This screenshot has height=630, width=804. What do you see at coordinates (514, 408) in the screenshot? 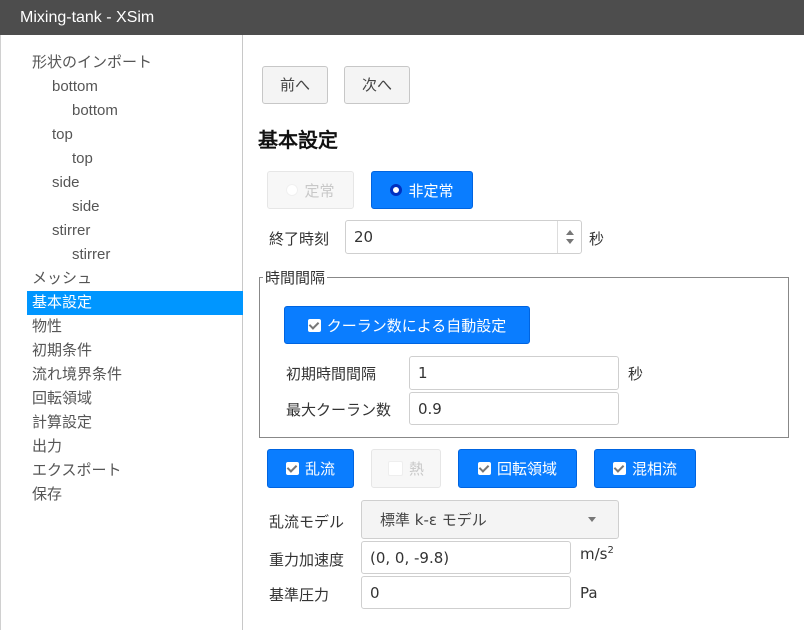
I see `max-courant-input: 0.9` at bounding box center [514, 408].